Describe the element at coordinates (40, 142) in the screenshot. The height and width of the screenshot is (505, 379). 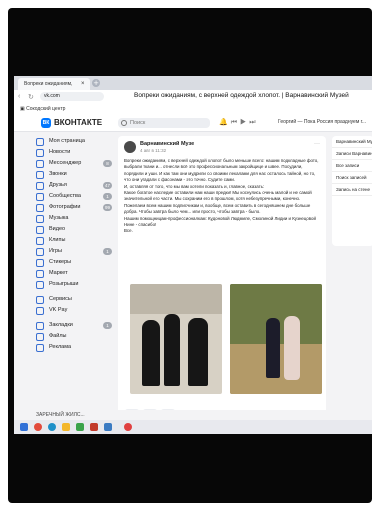
I see `profile-icon` at that location.